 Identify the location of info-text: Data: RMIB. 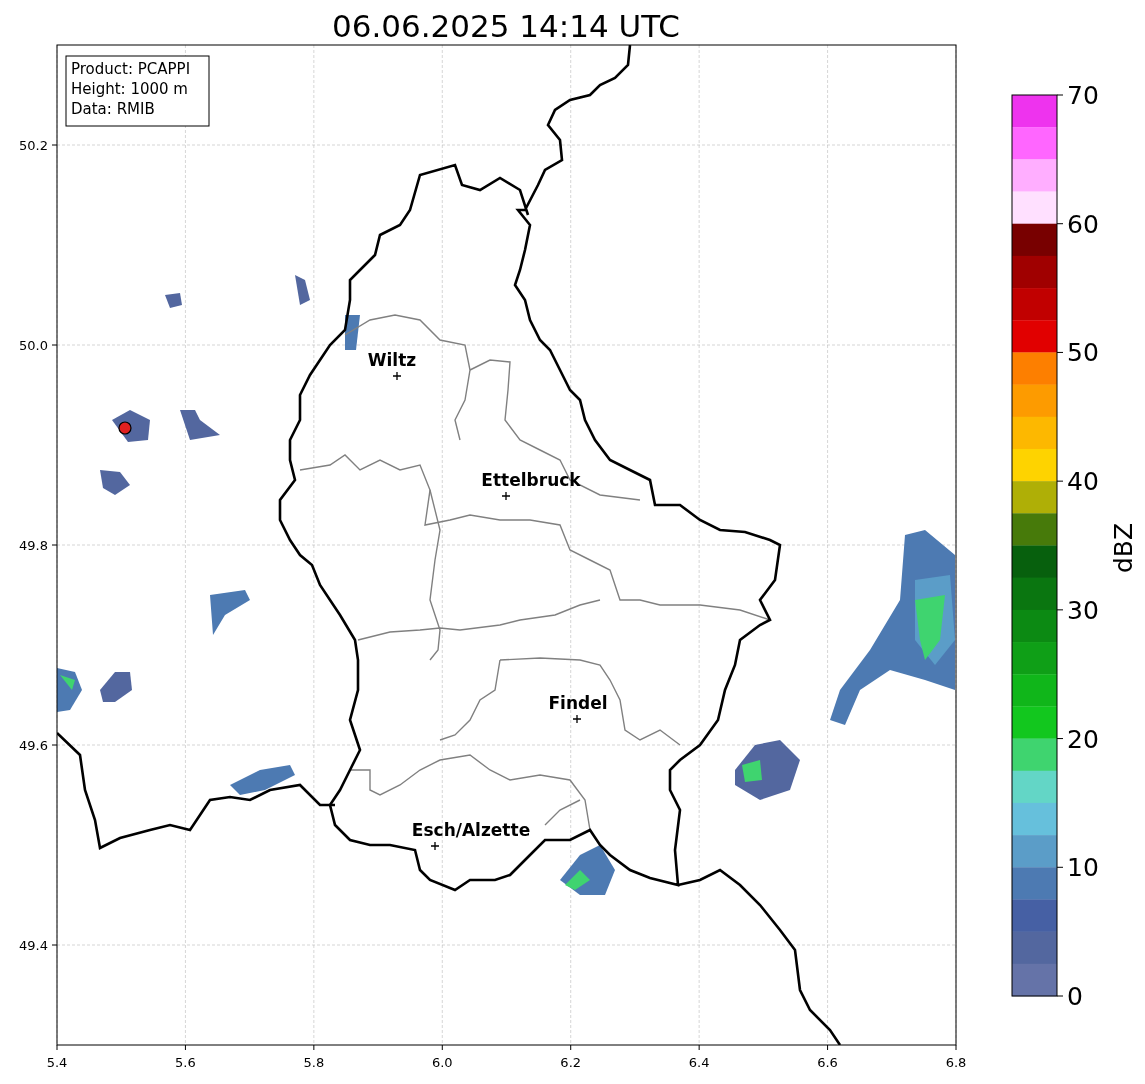
(113, 109).